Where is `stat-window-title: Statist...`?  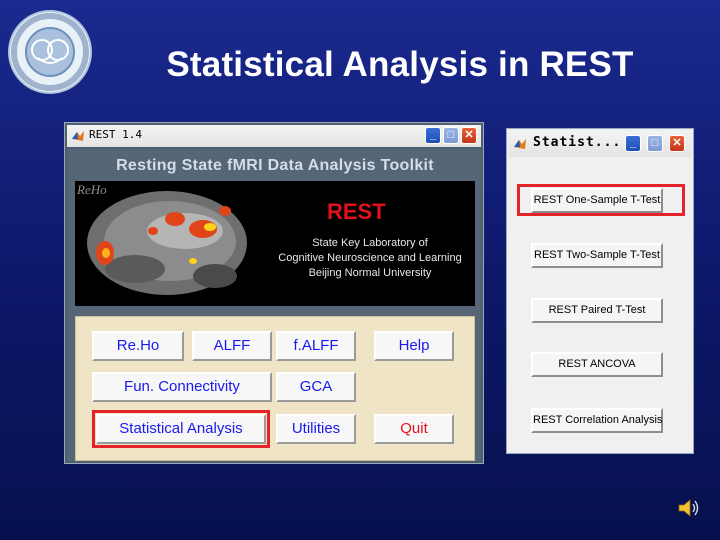 stat-window-title: Statist... is located at coordinates (577, 142).